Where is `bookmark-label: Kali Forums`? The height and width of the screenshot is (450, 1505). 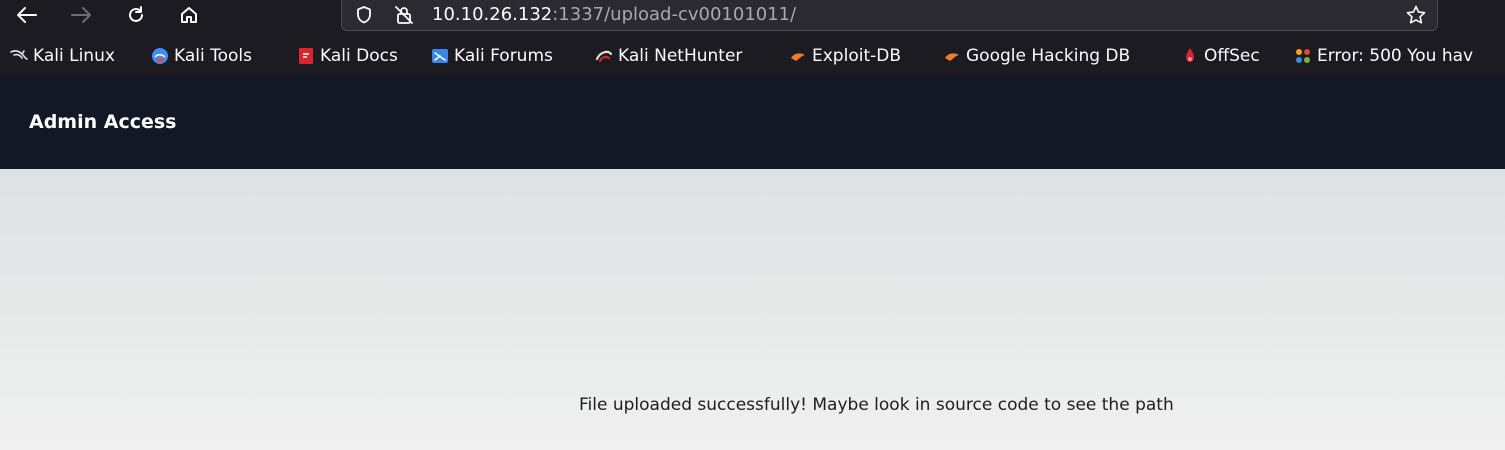
bookmark-label: Kali Forums is located at coordinates (503, 56).